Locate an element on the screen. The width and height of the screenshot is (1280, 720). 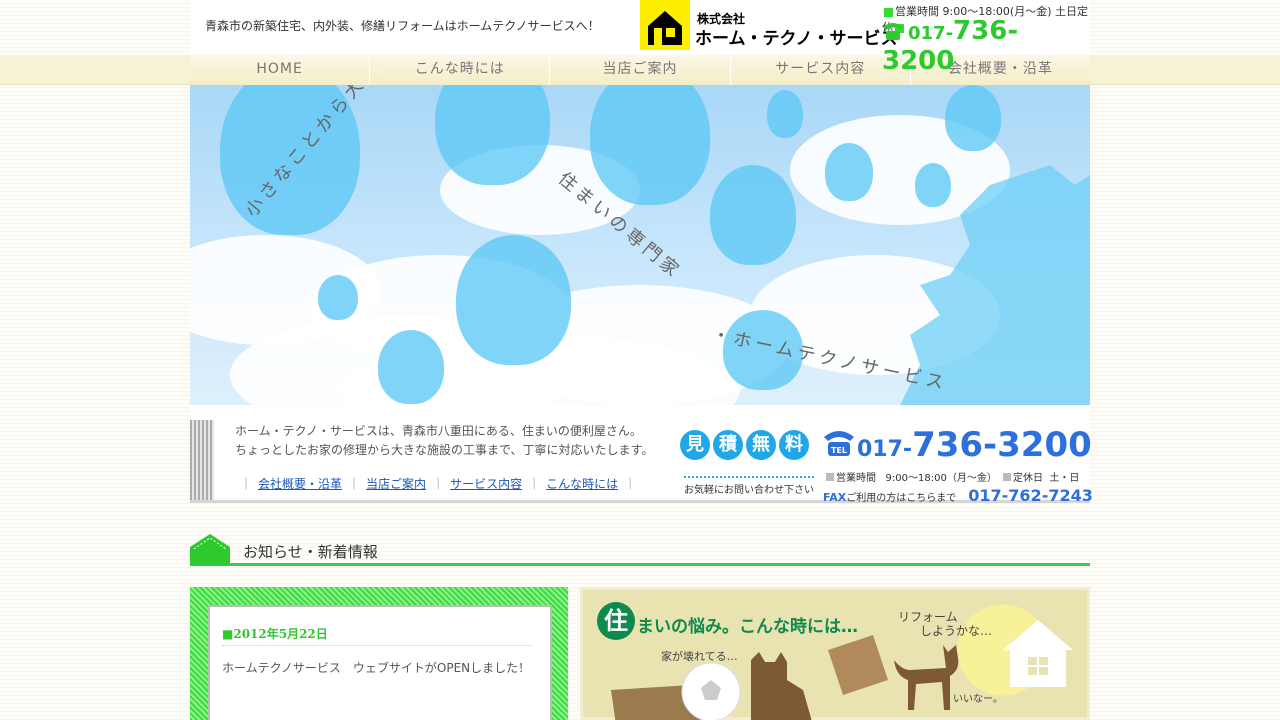
free-estimate-badge: 見積無料 お気軽にお問い合わせ下さい is located at coordinates (747, 463).